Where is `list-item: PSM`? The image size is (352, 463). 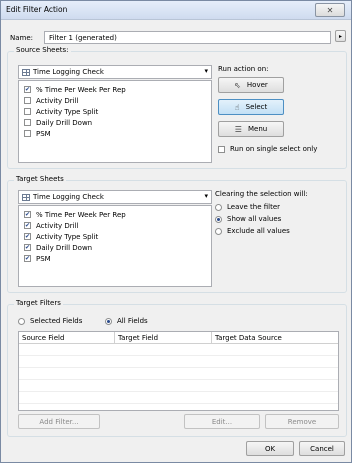
list-item: PSM is located at coordinates (115, 133).